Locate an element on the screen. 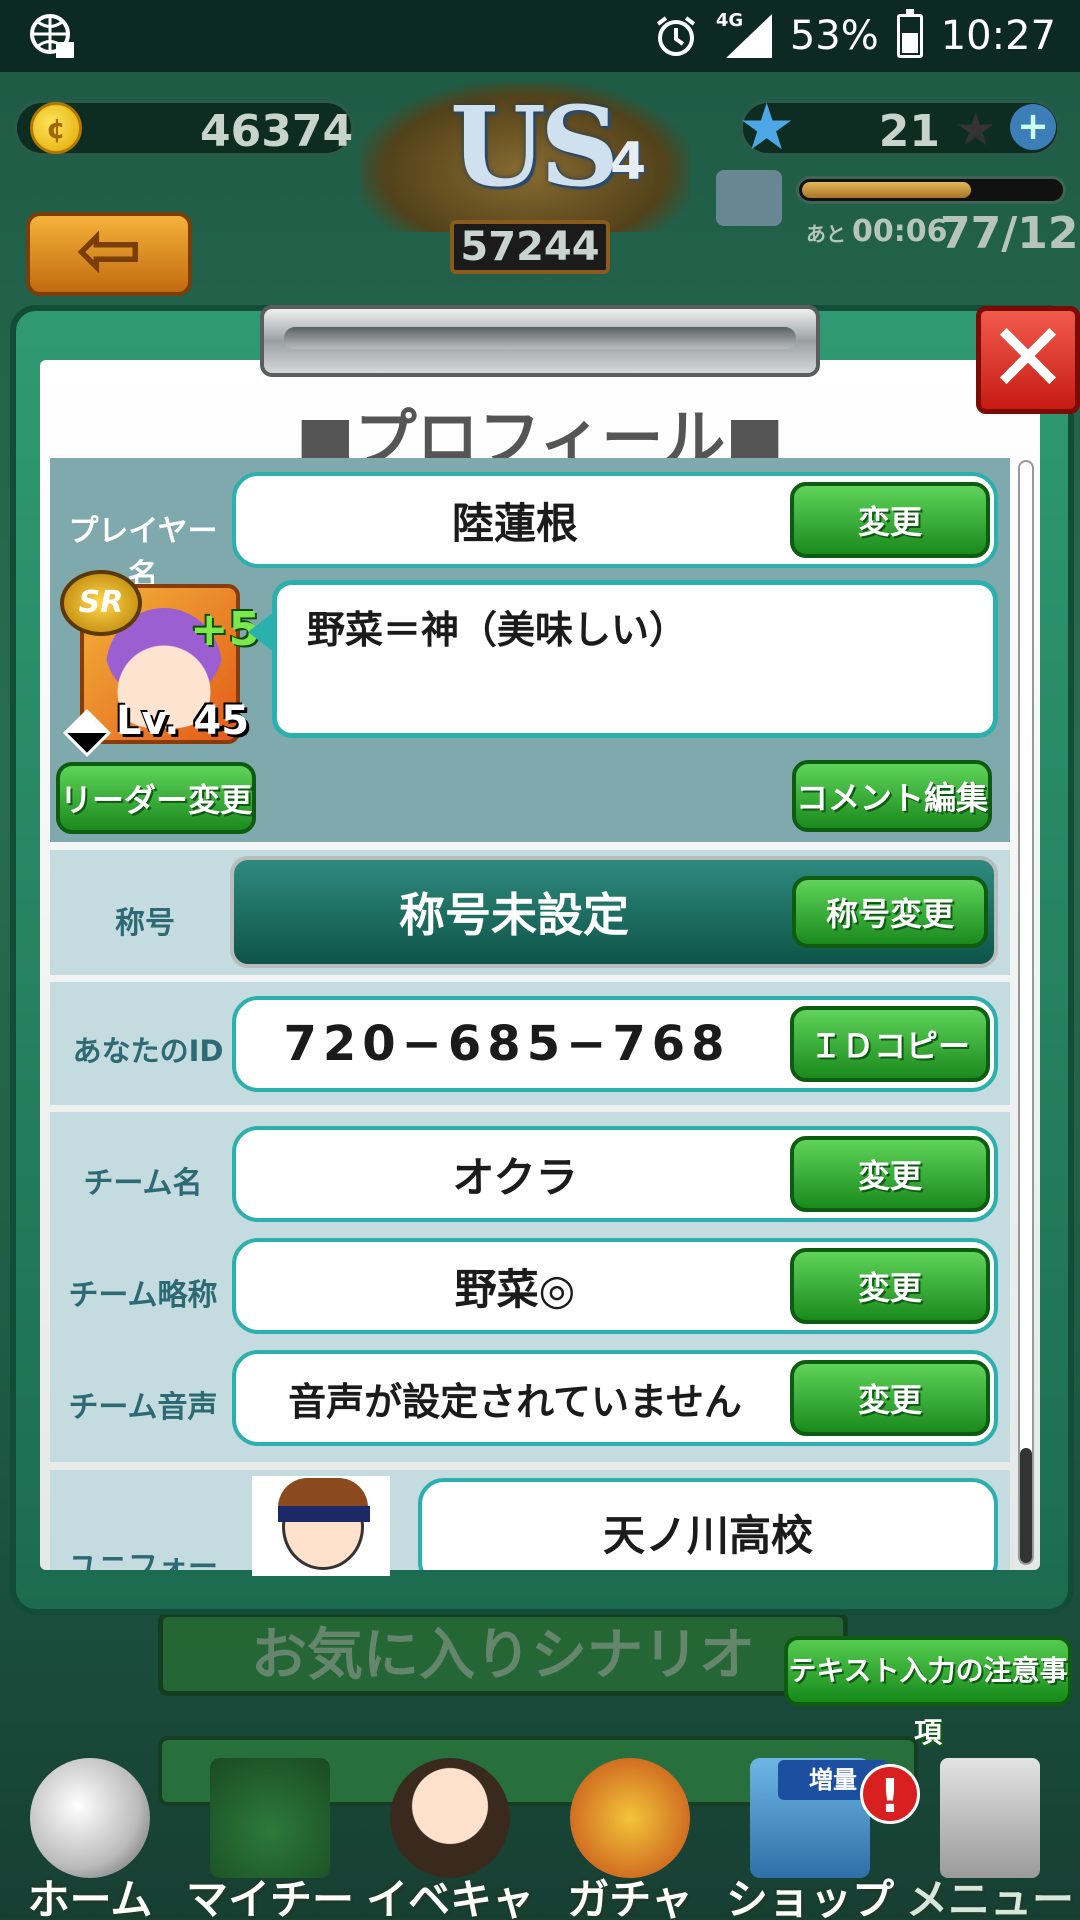  nav-event-characters-label: イベキャラ is located at coordinates (449, 1897).